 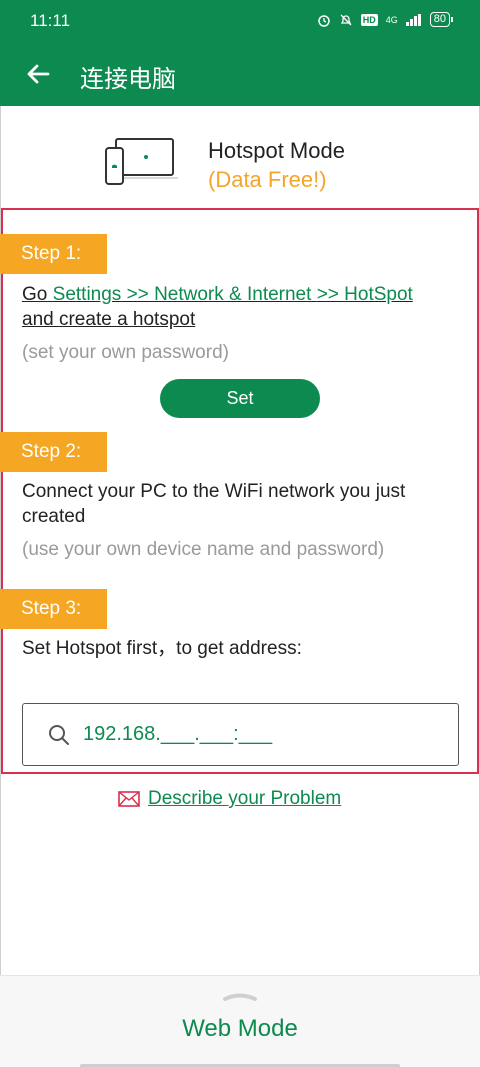 I want to click on step3-text: Set Hotspot first，to get address:, so click(x=162, y=648).